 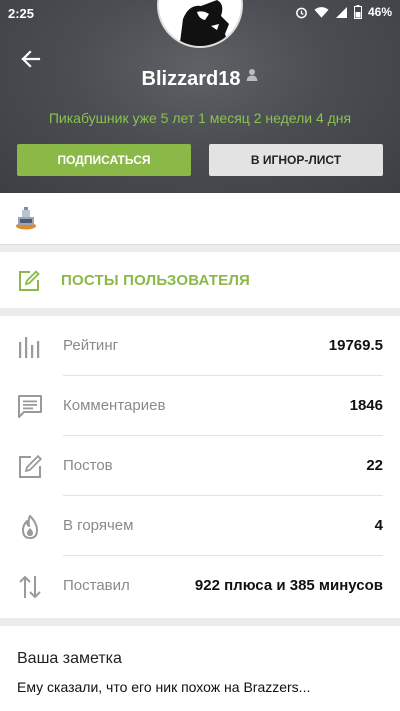 What do you see at coordinates (114, 405) in the screenshot?
I see `stat-label: Комментариев` at bounding box center [114, 405].